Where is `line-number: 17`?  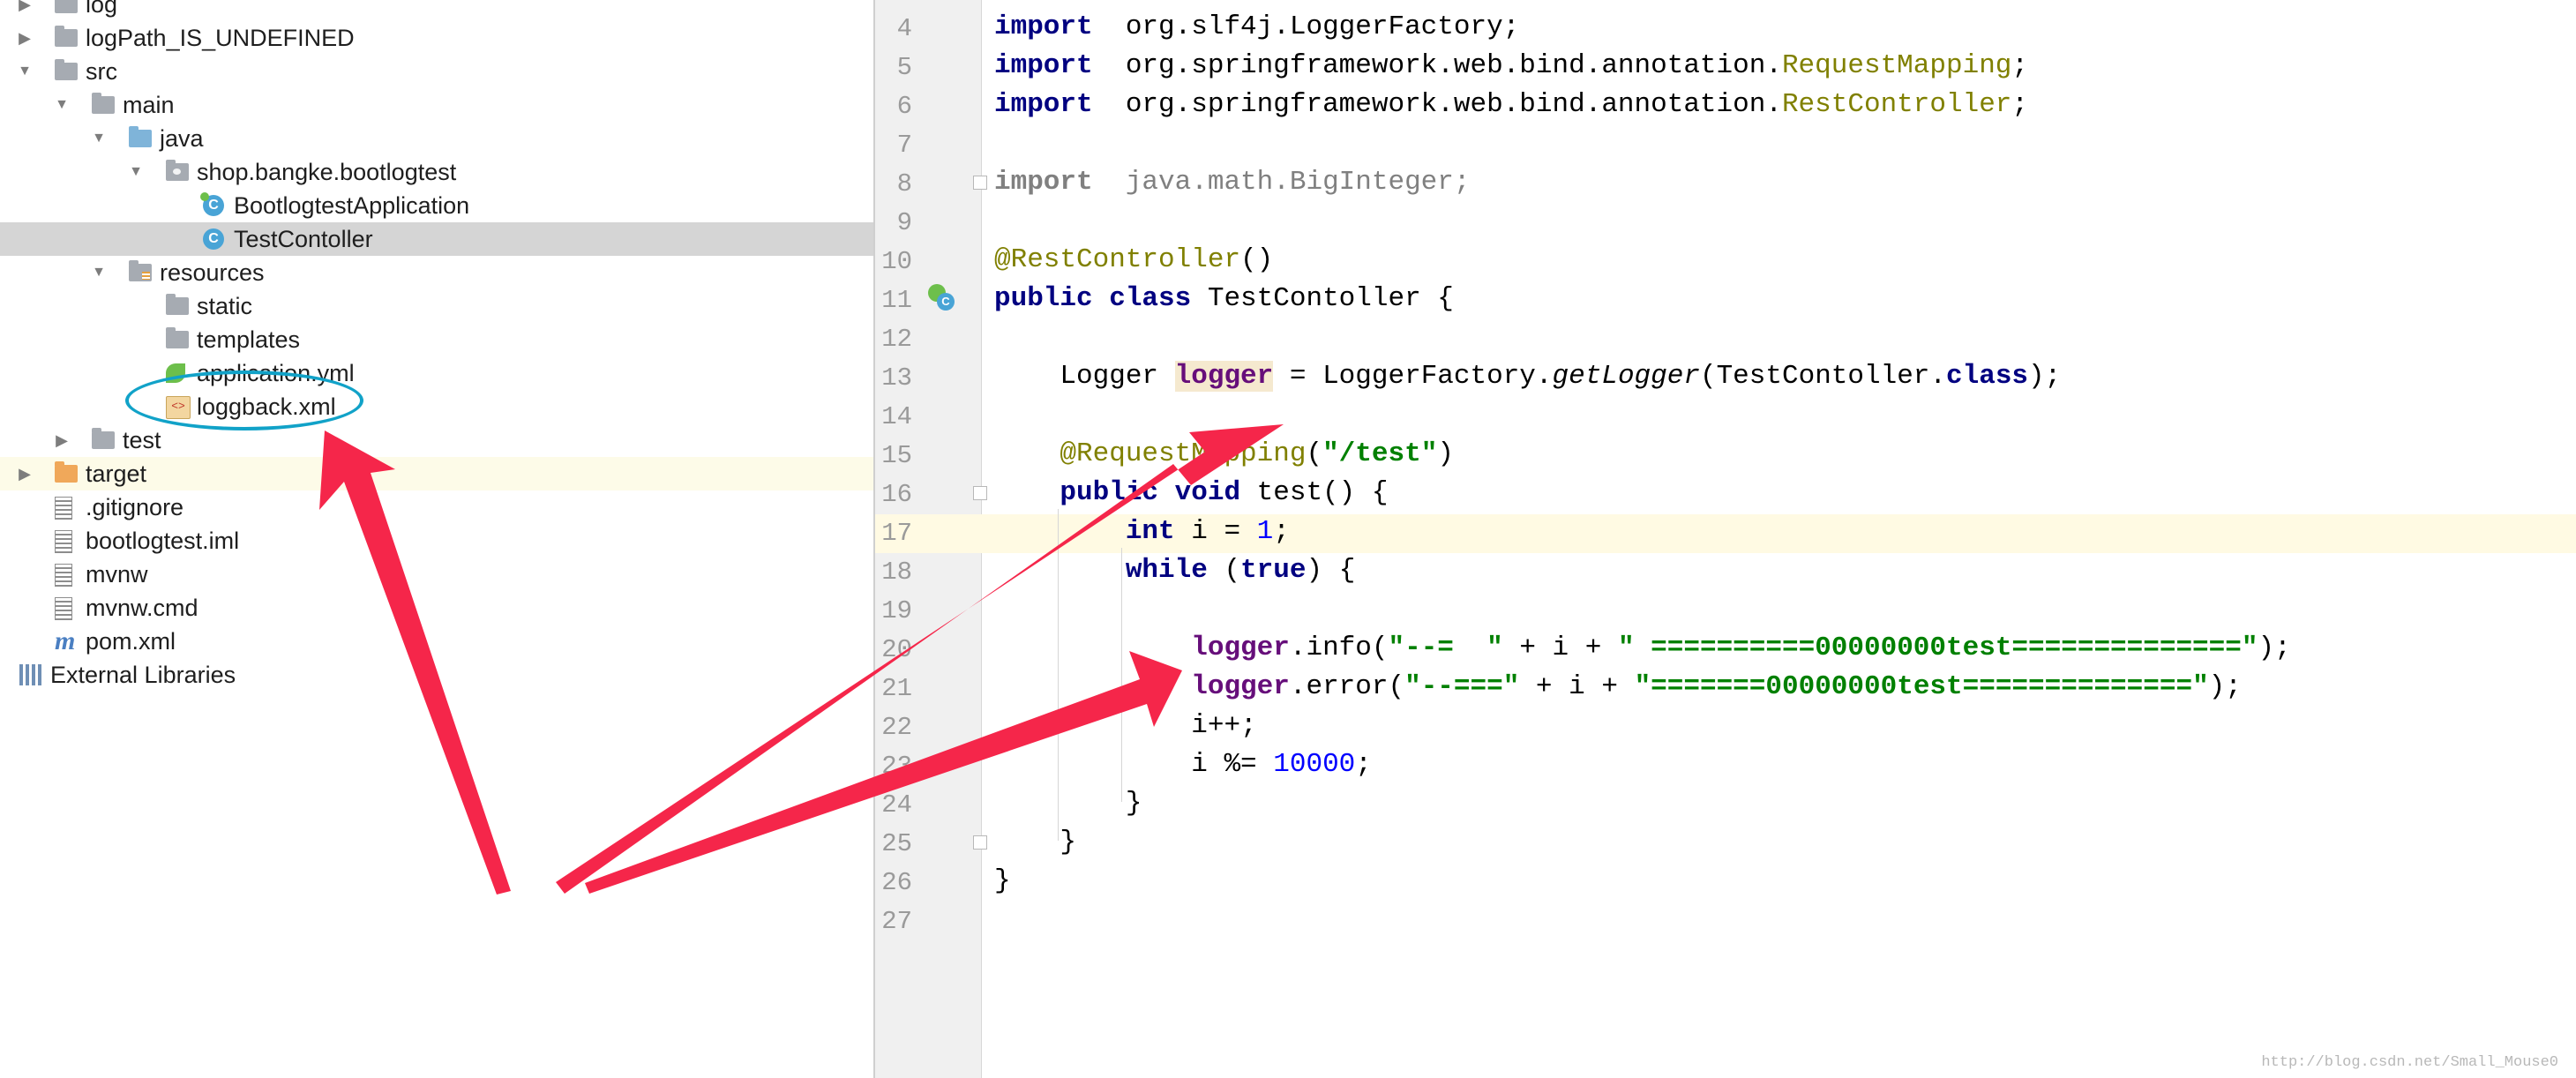
line-number: 17 is located at coordinates (897, 533).